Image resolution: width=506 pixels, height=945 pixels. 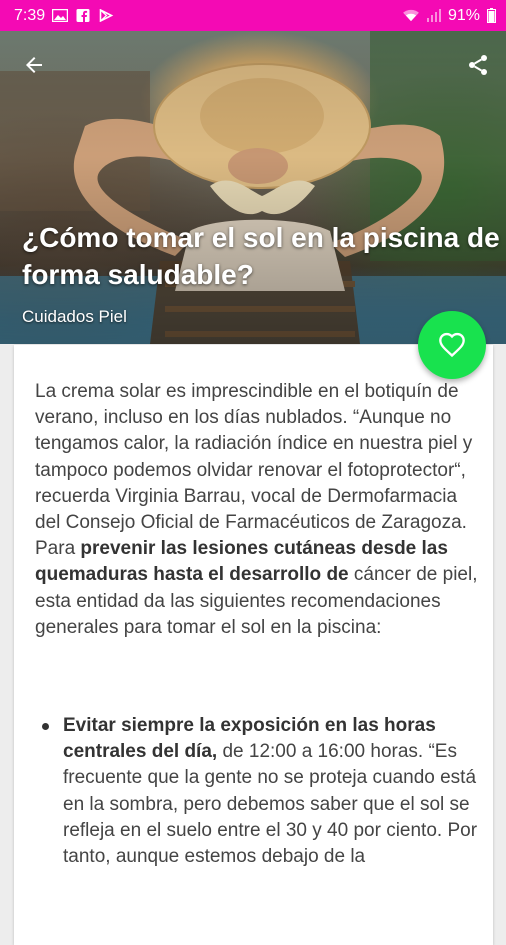 I want to click on status-left: 7:39, so click(x=64, y=16).